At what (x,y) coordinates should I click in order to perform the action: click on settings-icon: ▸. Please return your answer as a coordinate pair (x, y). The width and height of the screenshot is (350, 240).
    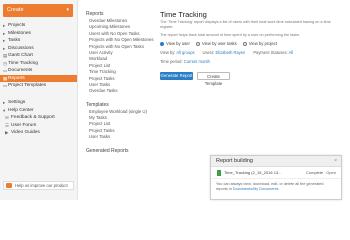
    Looking at the image, I should click on (4, 102).